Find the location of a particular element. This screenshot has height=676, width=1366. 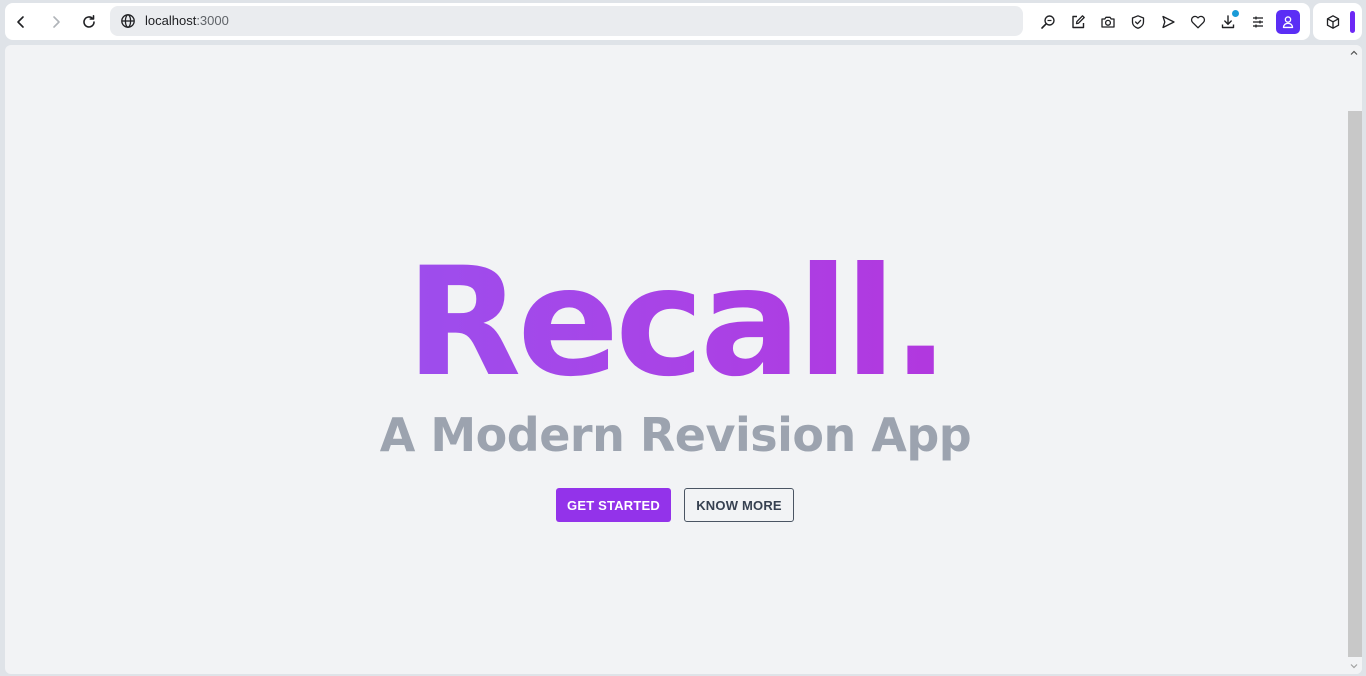

browser-chrome: localhost:3000 is located at coordinates (683, 22).